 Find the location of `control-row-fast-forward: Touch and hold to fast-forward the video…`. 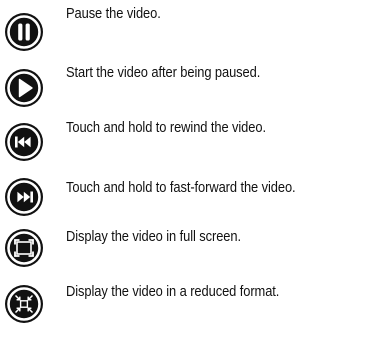

control-row-fast-forward: Touch and hold to fast-forward the video… is located at coordinates (196, 191).